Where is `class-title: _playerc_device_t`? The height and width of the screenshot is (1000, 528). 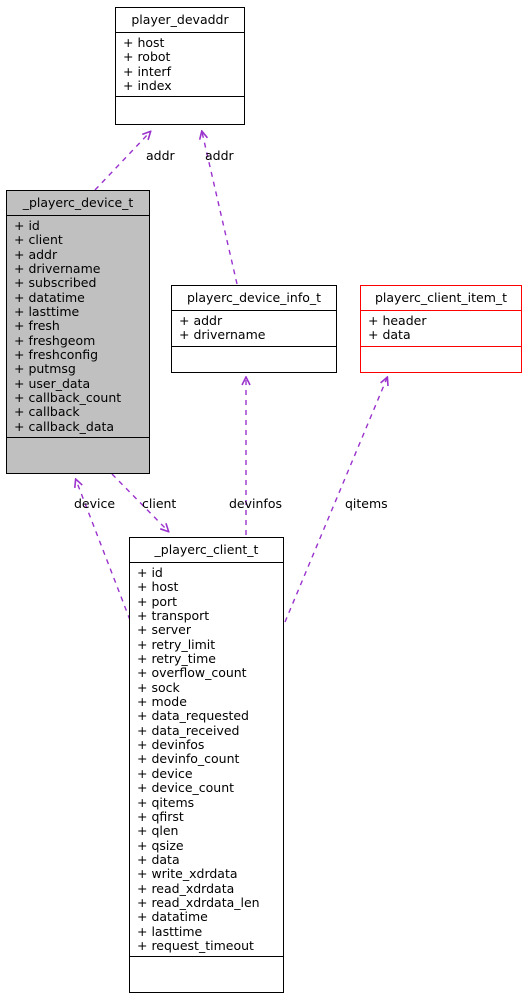 class-title: _playerc_device_t is located at coordinates (78, 202).